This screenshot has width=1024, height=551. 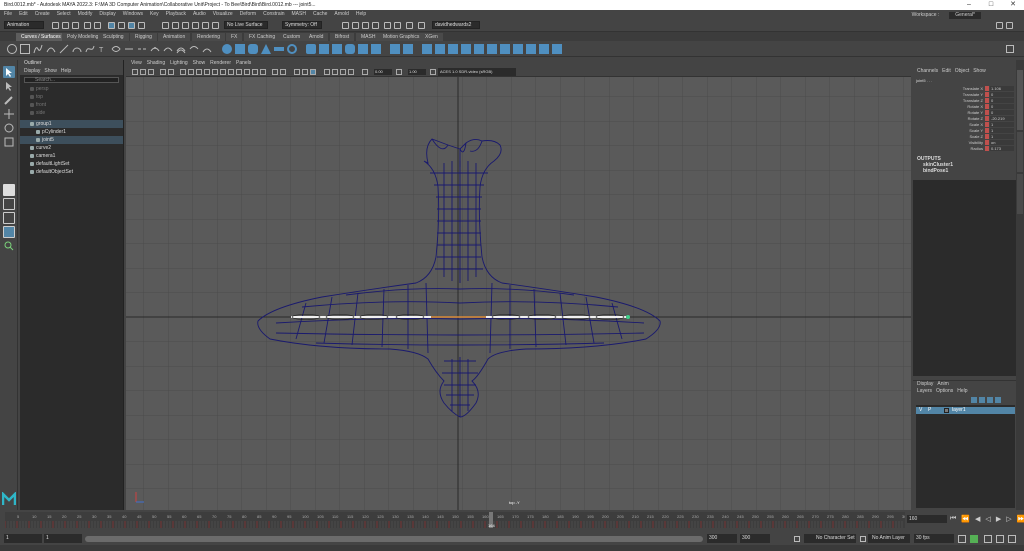 I want to click on rebuild-curve-icon, so click(x=194, y=49).